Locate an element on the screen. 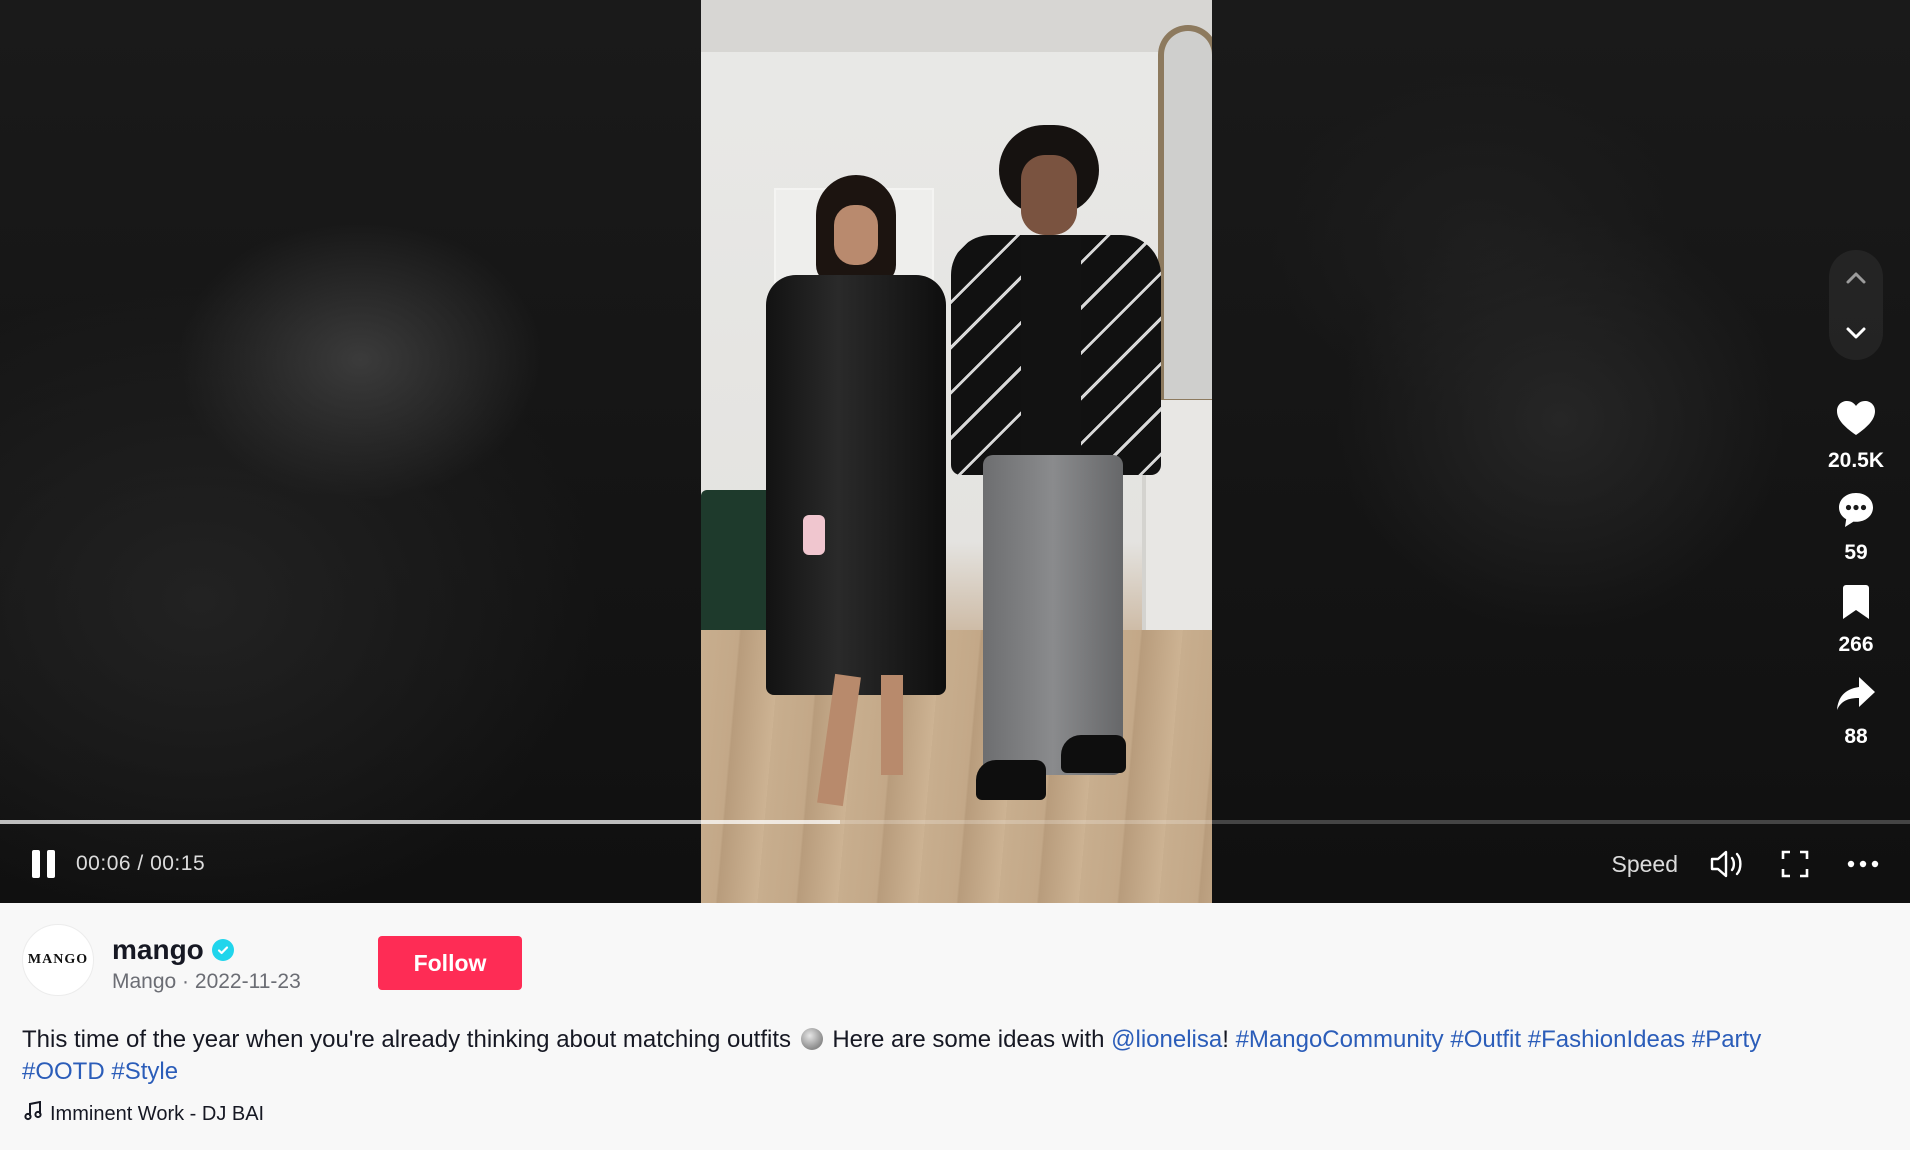  action-bar: 20.5K 59 266 88 is located at coordinates (1856, 579).